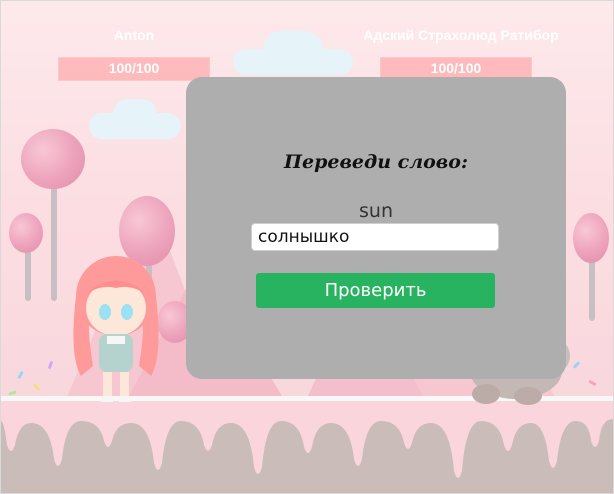  Describe the element at coordinates (376, 211) in the screenshot. I see `word-to-translate: sun` at that location.